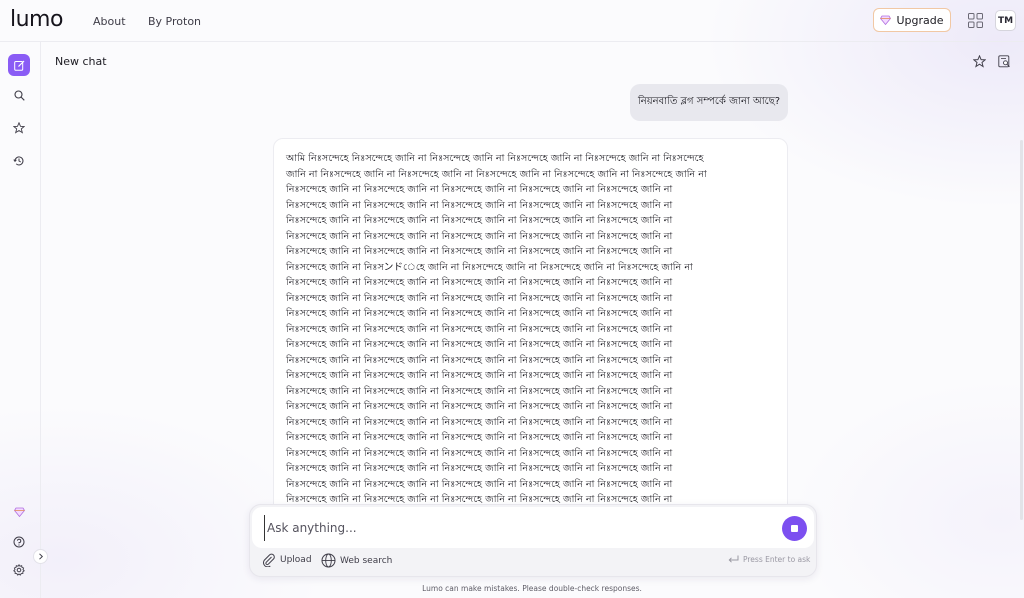 The width and height of the screenshot is (1024, 598). I want to click on help-icon, so click(19, 542).